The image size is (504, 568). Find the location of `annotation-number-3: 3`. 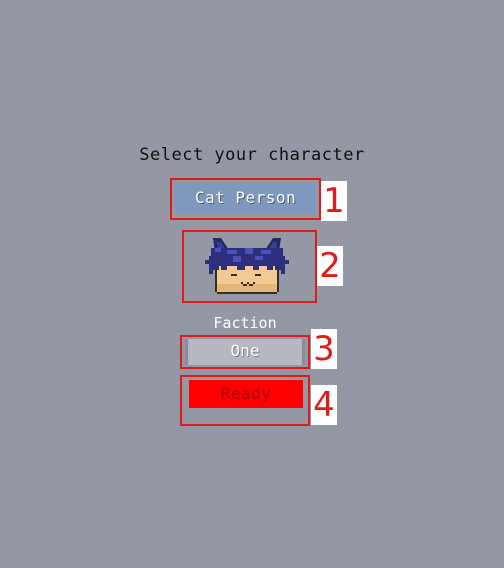

annotation-number-3: 3 is located at coordinates (324, 349).